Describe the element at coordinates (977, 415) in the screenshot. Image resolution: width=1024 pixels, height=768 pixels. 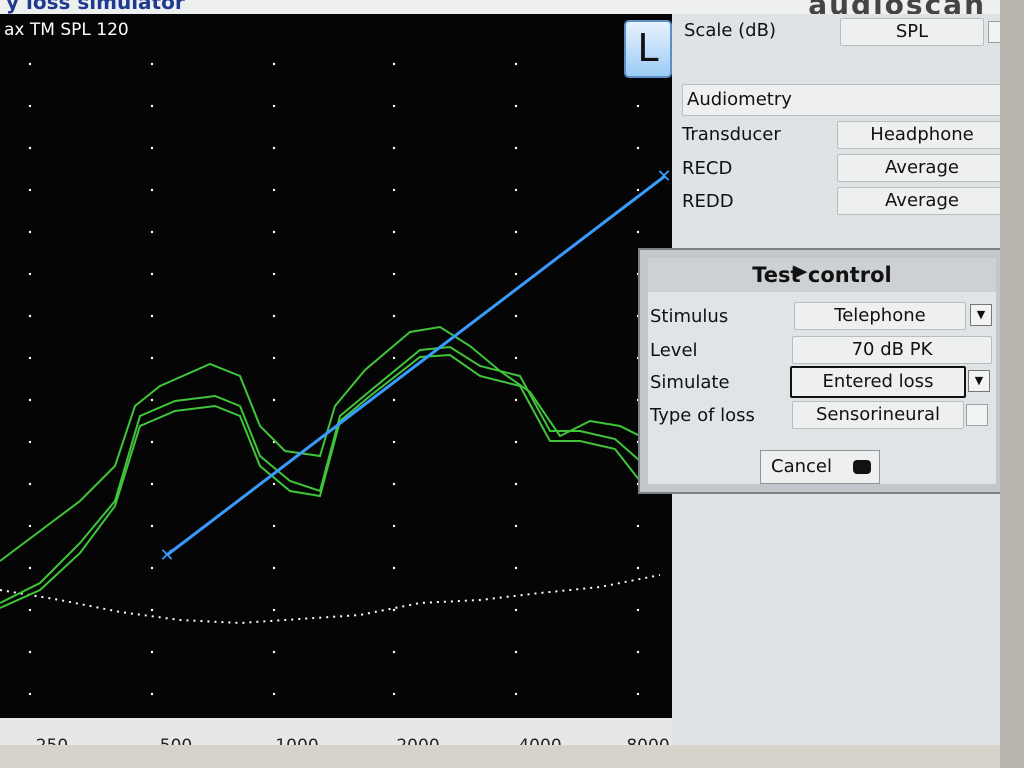
I see `loss-type-checkbox` at that location.